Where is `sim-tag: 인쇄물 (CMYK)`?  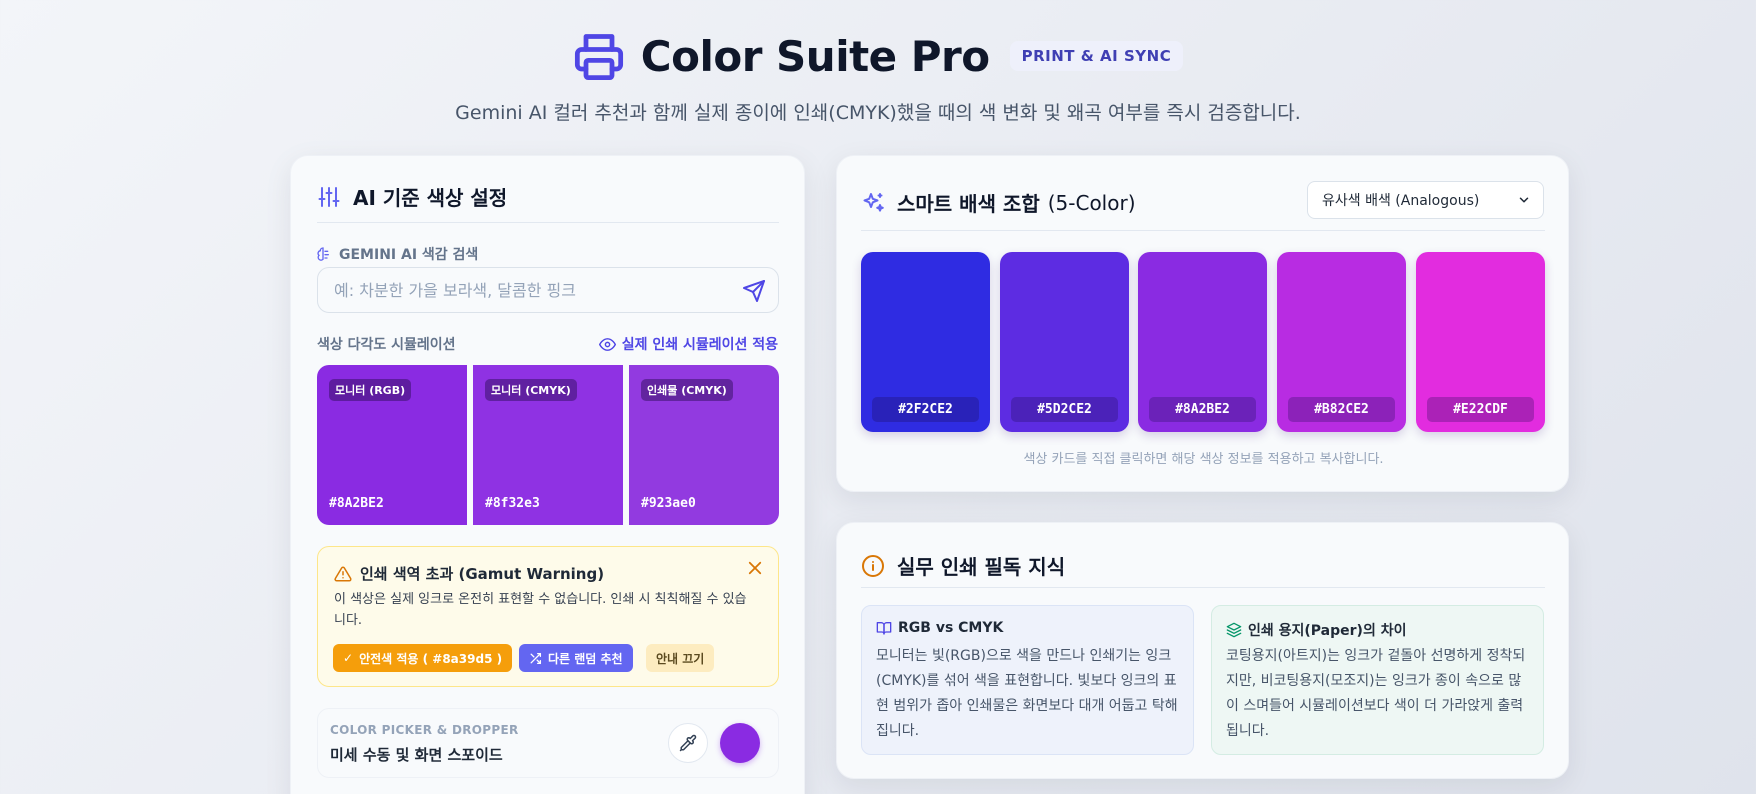
sim-tag: 인쇄물 (CMYK) is located at coordinates (687, 390).